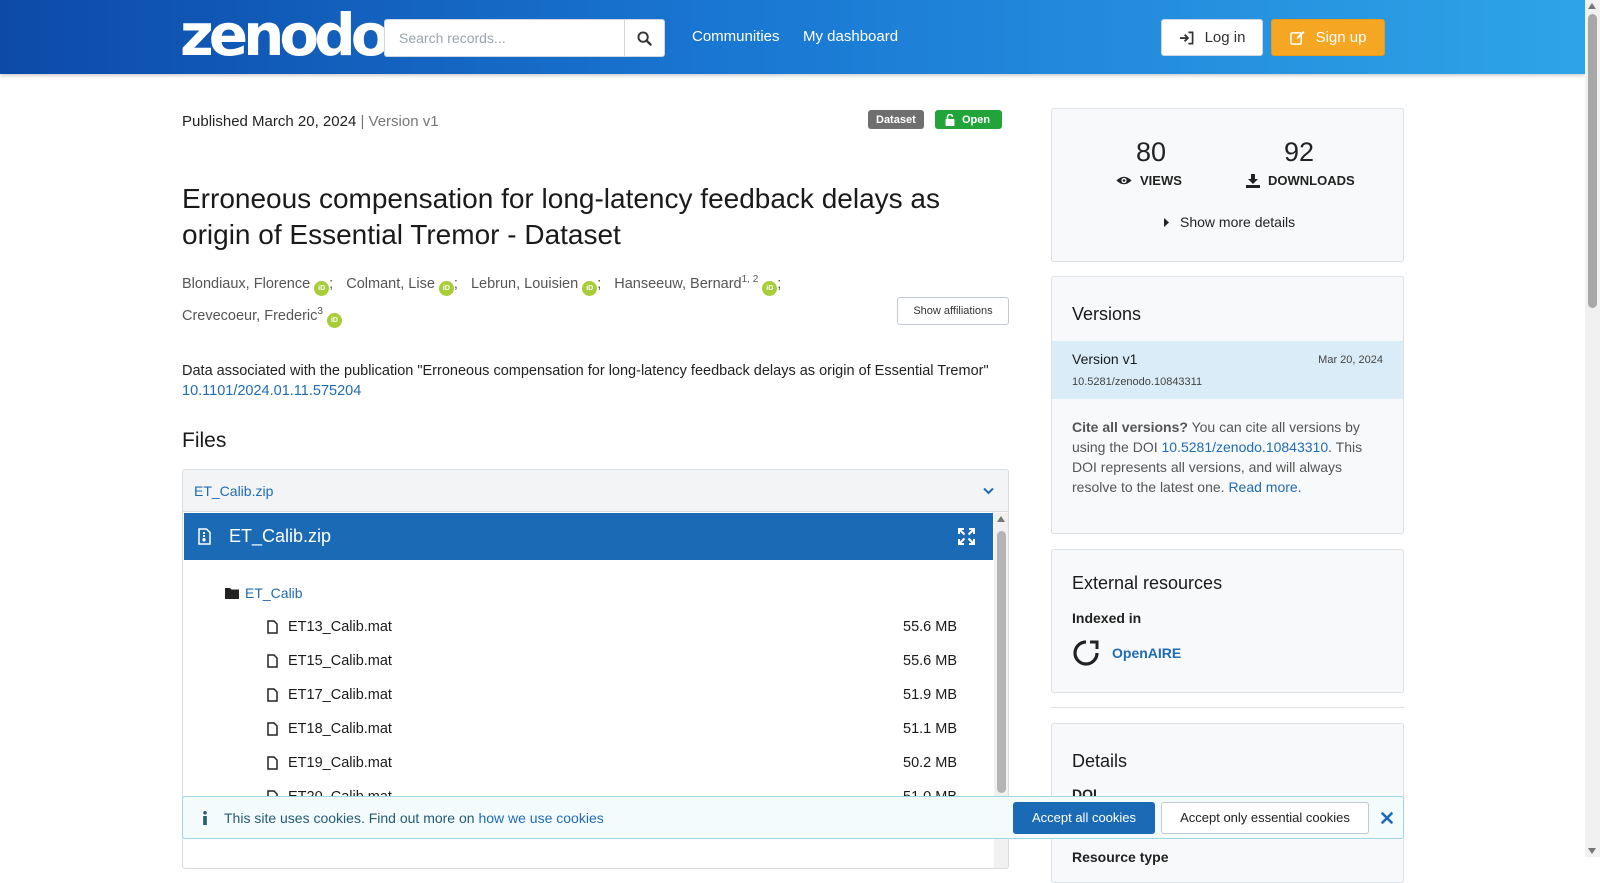 The width and height of the screenshot is (1600, 883). What do you see at coordinates (930, 729) in the screenshot?
I see `file-size: 51.1 MB` at bounding box center [930, 729].